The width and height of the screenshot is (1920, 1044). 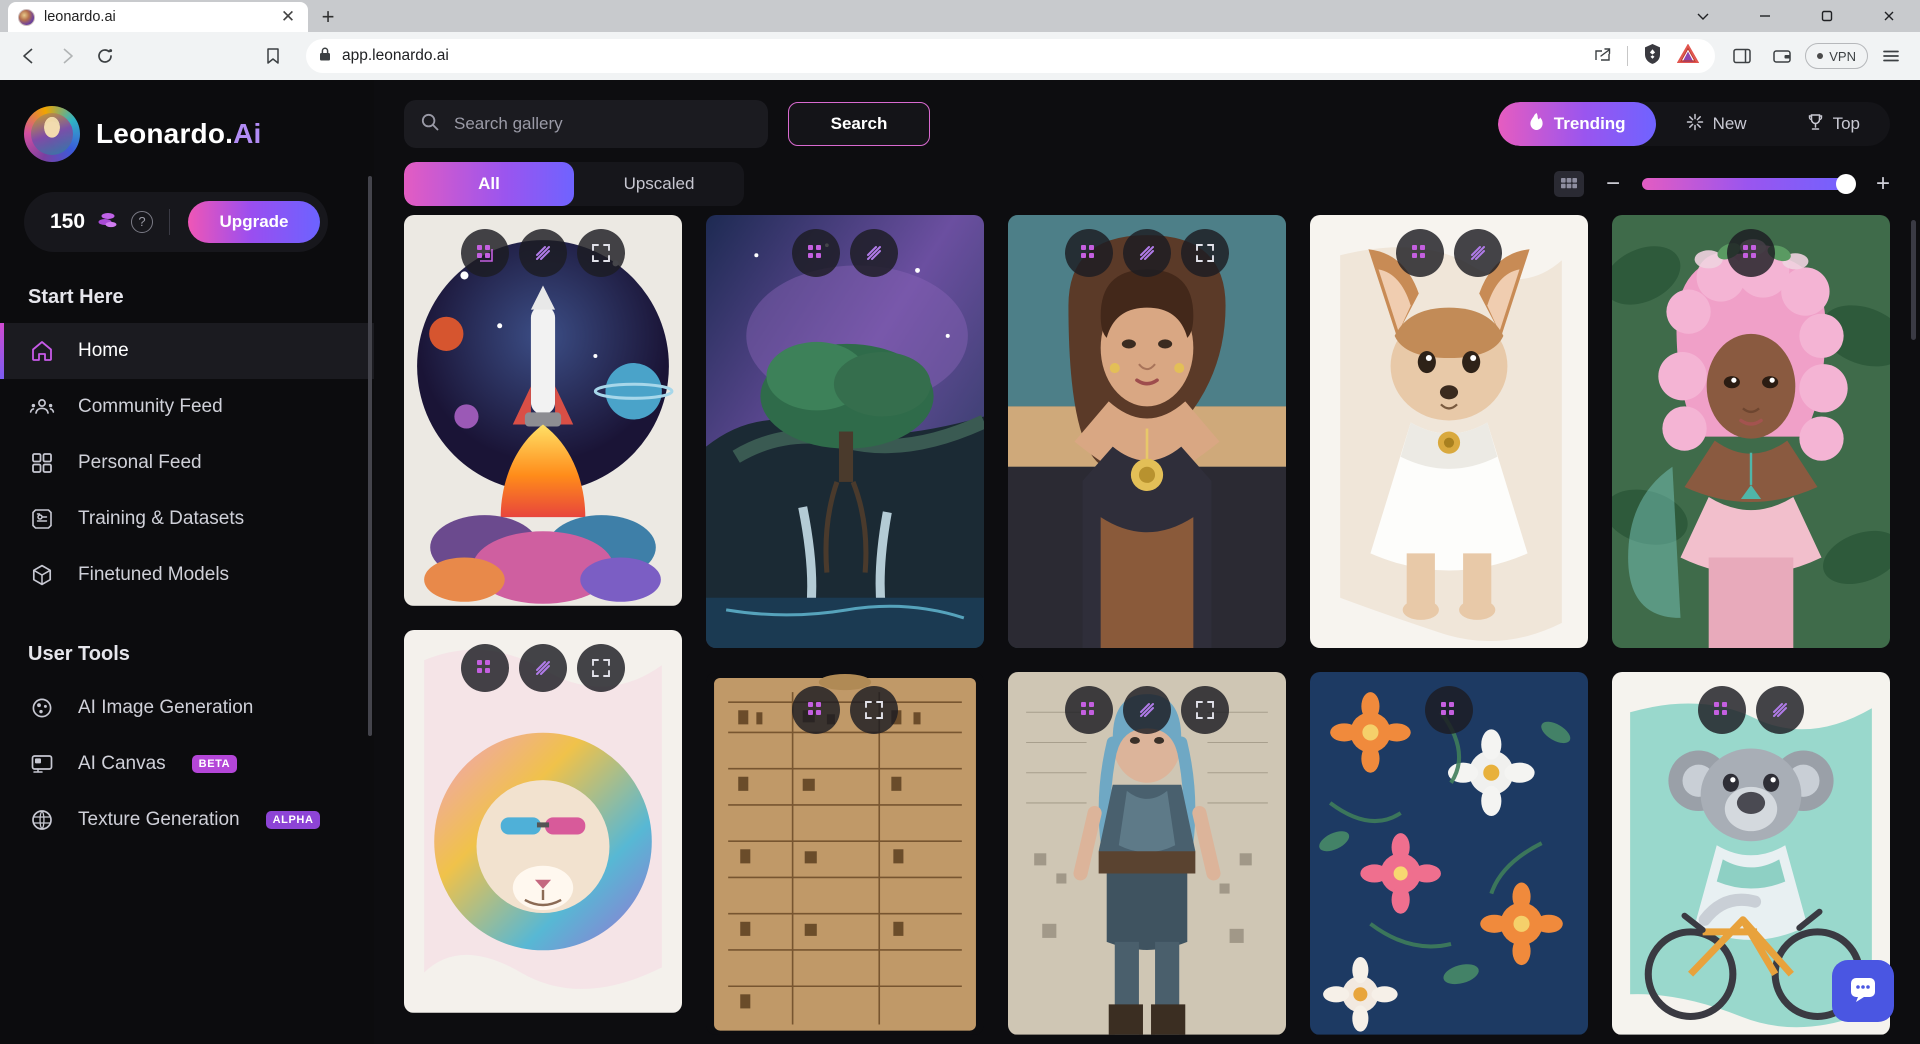 What do you see at coordinates (1716, 124) in the screenshot?
I see `tab-new: New` at bounding box center [1716, 124].